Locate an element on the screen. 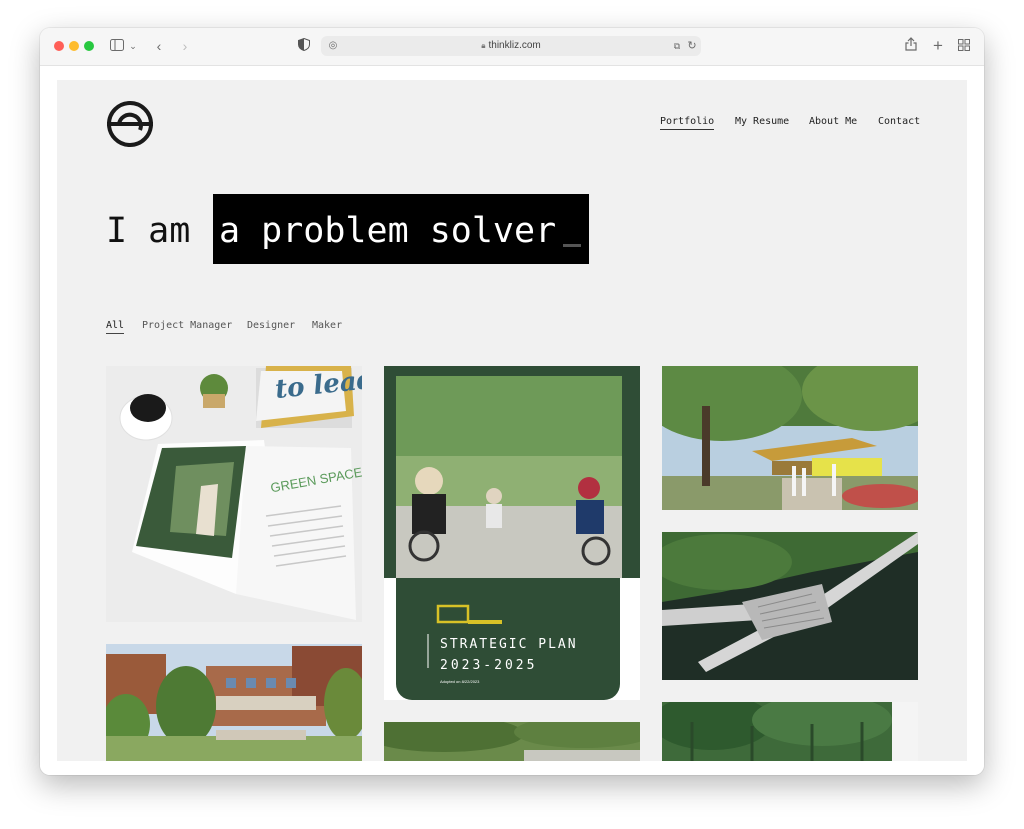 This screenshot has height=829, width=1024. portfolio-item-canopy is located at coordinates (790, 731).